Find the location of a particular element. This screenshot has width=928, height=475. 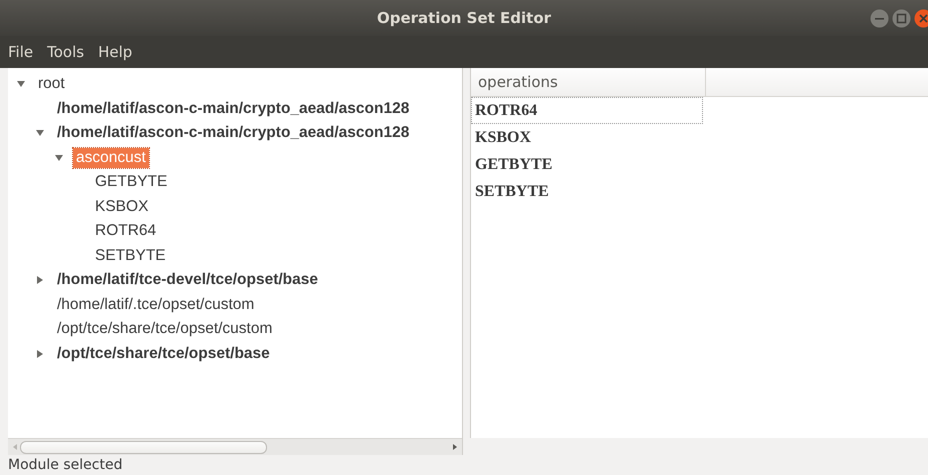

table-cell: GETBYTE is located at coordinates (587, 164).